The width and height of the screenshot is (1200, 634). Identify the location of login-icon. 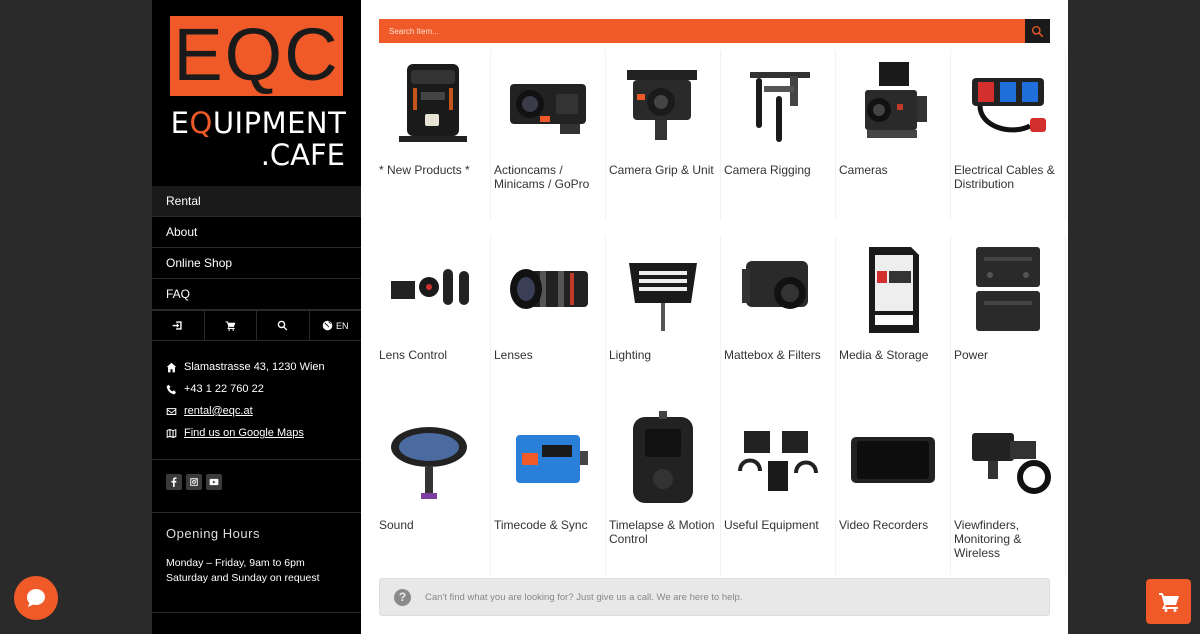
(177, 325).